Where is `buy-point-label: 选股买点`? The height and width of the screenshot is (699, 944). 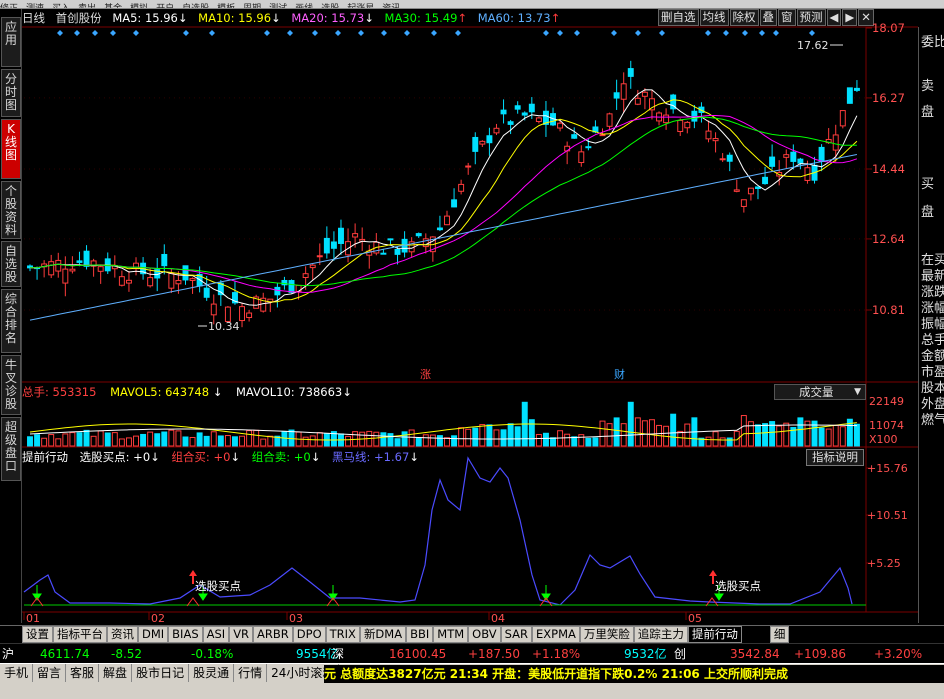
buy-point-label: 选股买点 is located at coordinates (738, 586).